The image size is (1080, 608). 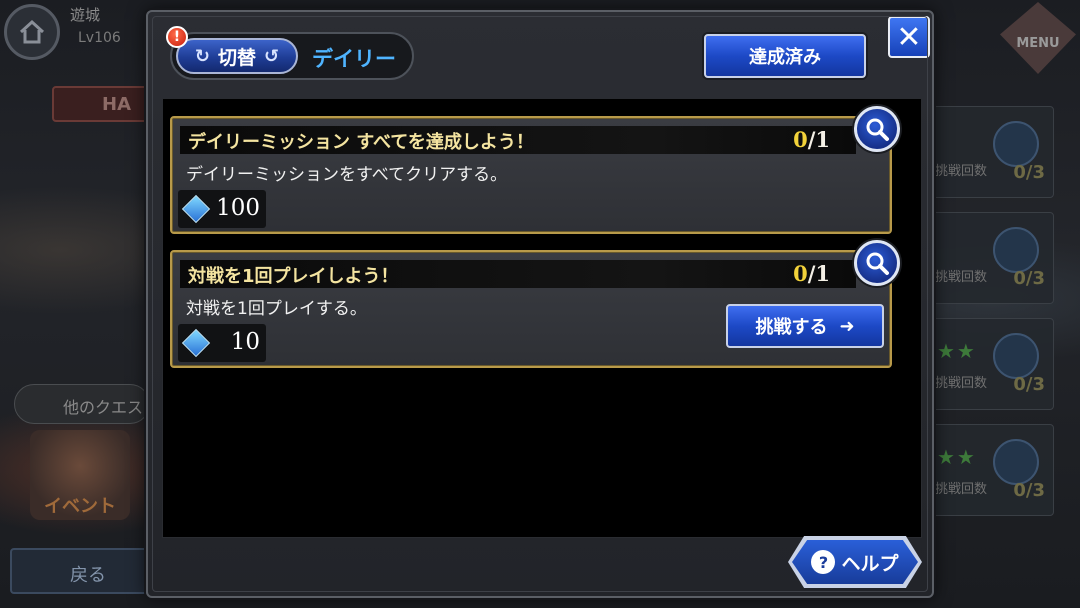 I want to click on current-tab-label: デイリー, so click(x=354, y=59).